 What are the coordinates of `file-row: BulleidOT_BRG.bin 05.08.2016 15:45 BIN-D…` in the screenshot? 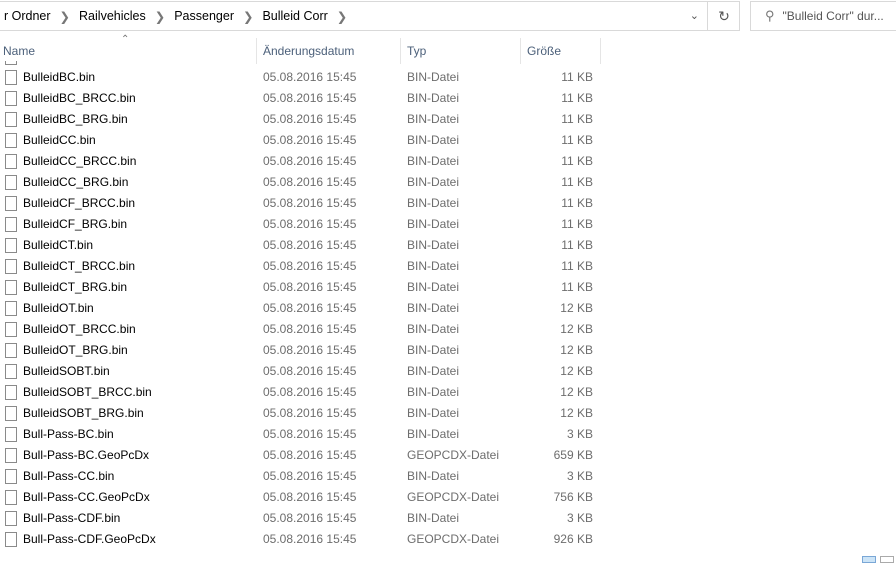 It's located at (300, 350).